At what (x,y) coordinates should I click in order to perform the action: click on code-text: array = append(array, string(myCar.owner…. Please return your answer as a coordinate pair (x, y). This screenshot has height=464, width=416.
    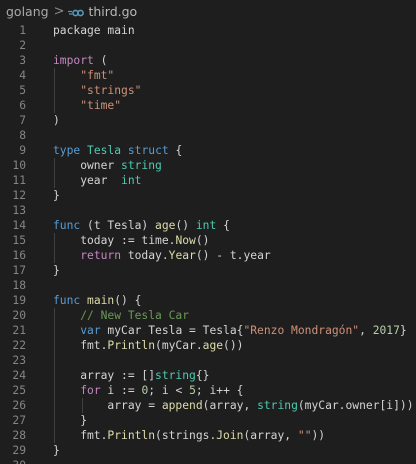
    Looking at the image, I should click on (233, 405).